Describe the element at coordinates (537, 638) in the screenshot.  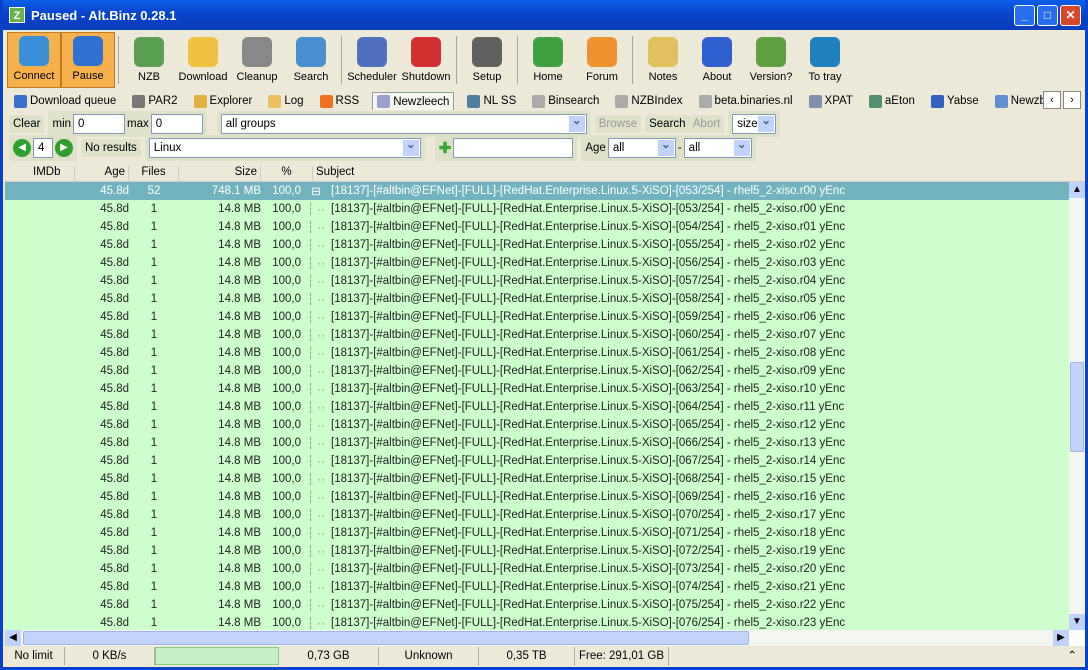
I see `horizontal-scrollbar: ◀ ▶` at that location.